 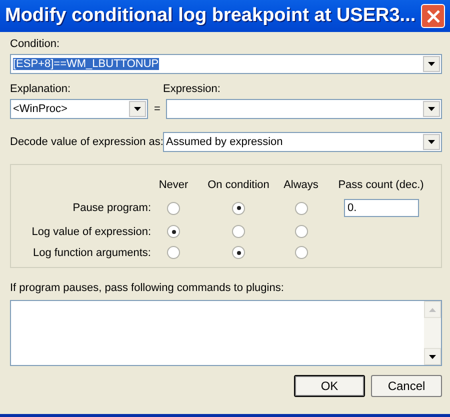 I want to click on equals-sign: =, so click(x=157, y=109).